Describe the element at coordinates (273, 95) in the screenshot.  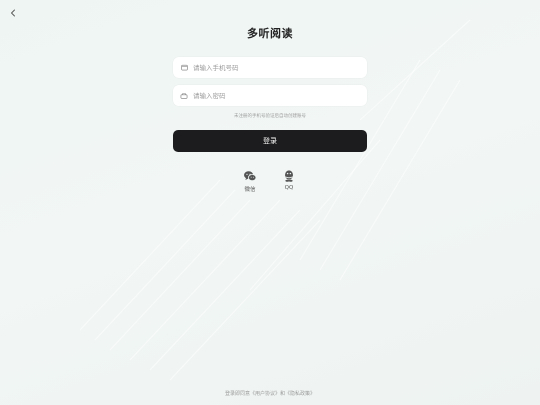
I see `password-input` at that location.